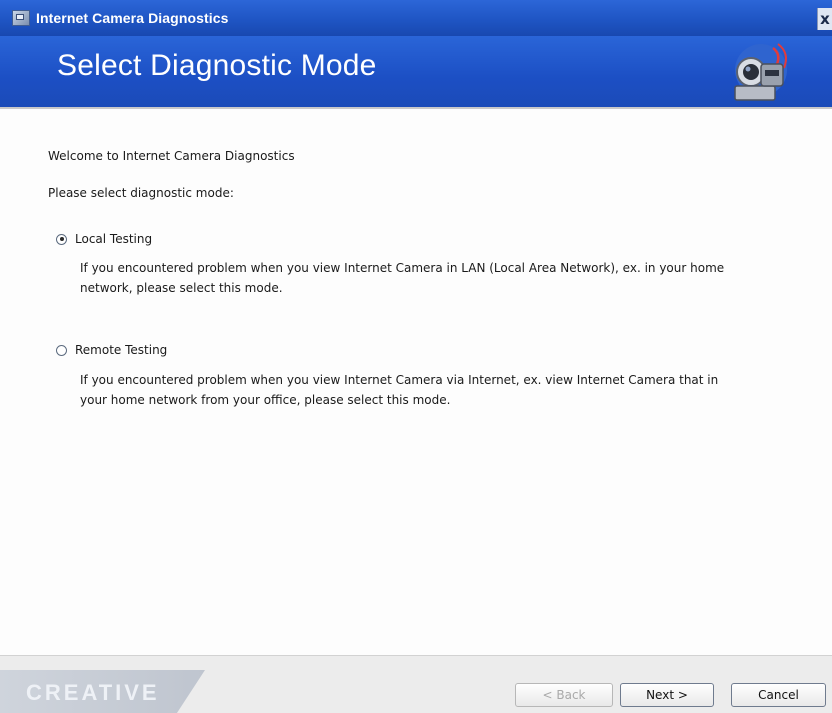 Image resolution: width=832 pixels, height=713 pixels. Describe the element at coordinates (141, 193) in the screenshot. I see `mode-prompt: Please select diagnostic mode:` at that location.